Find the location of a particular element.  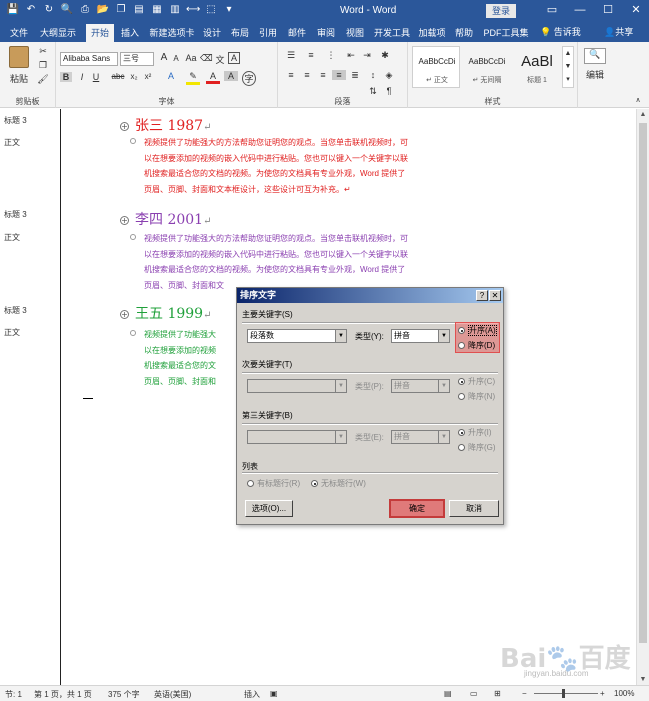

cancel-button: 取消 is located at coordinates (474, 508).